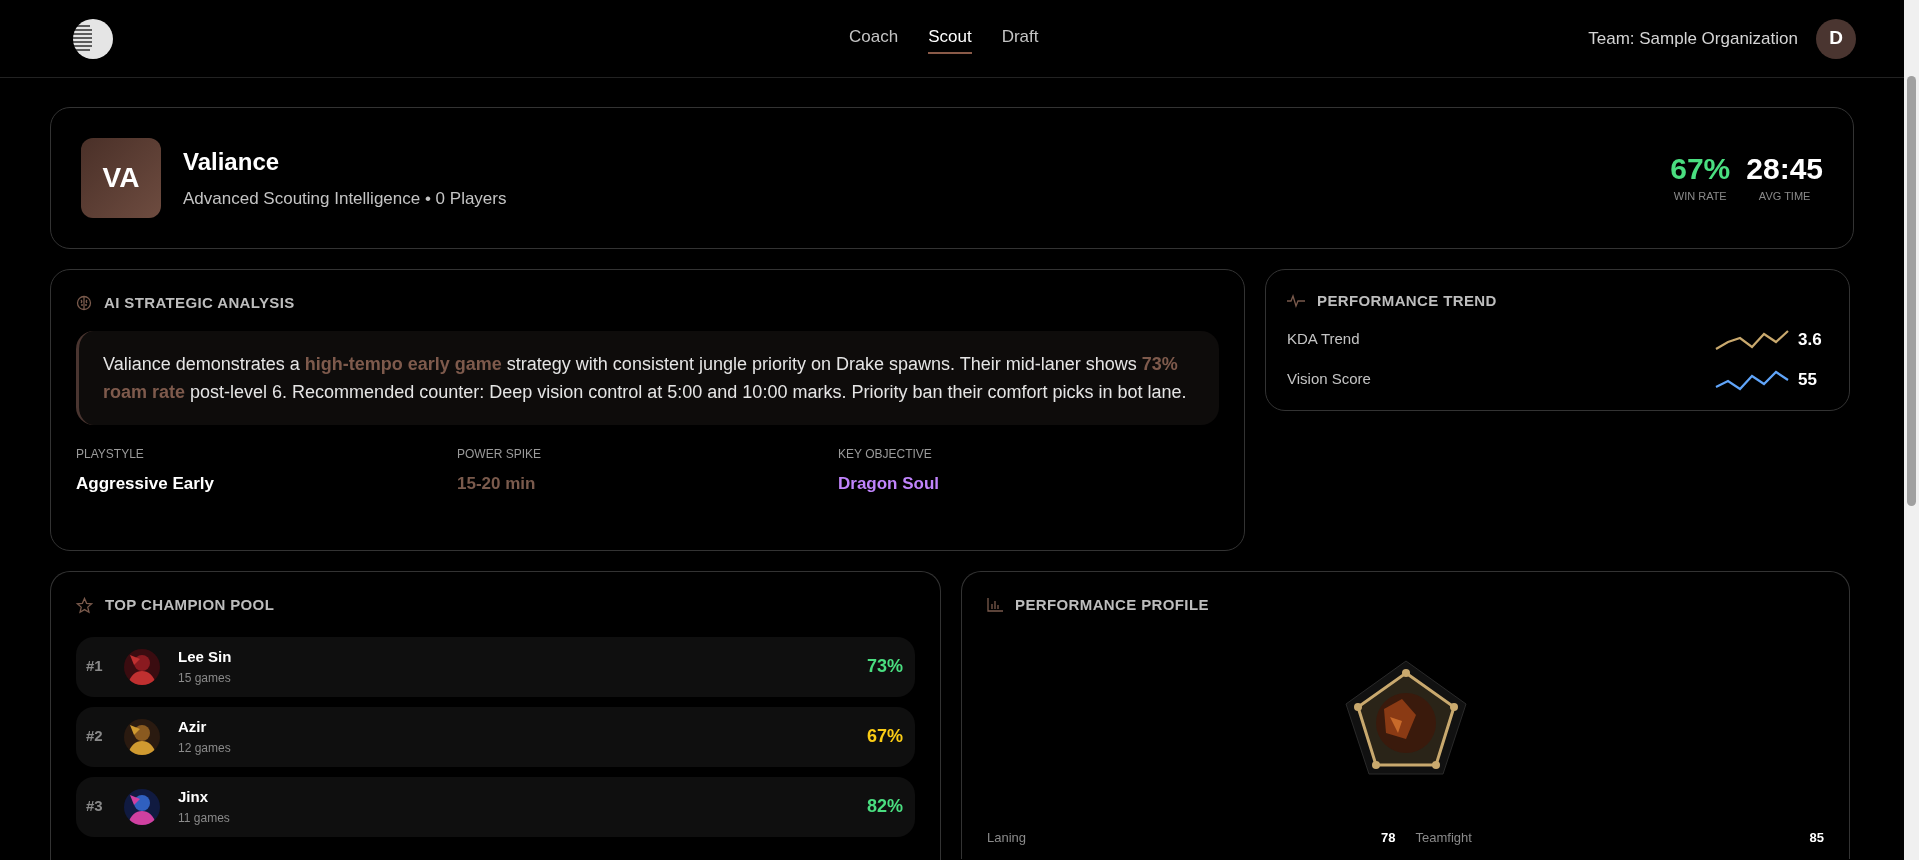 Image resolution: width=1919 pixels, height=860 pixels. What do you see at coordinates (1388, 837) in the screenshot?
I see `profile-value: 78` at bounding box center [1388, 837].